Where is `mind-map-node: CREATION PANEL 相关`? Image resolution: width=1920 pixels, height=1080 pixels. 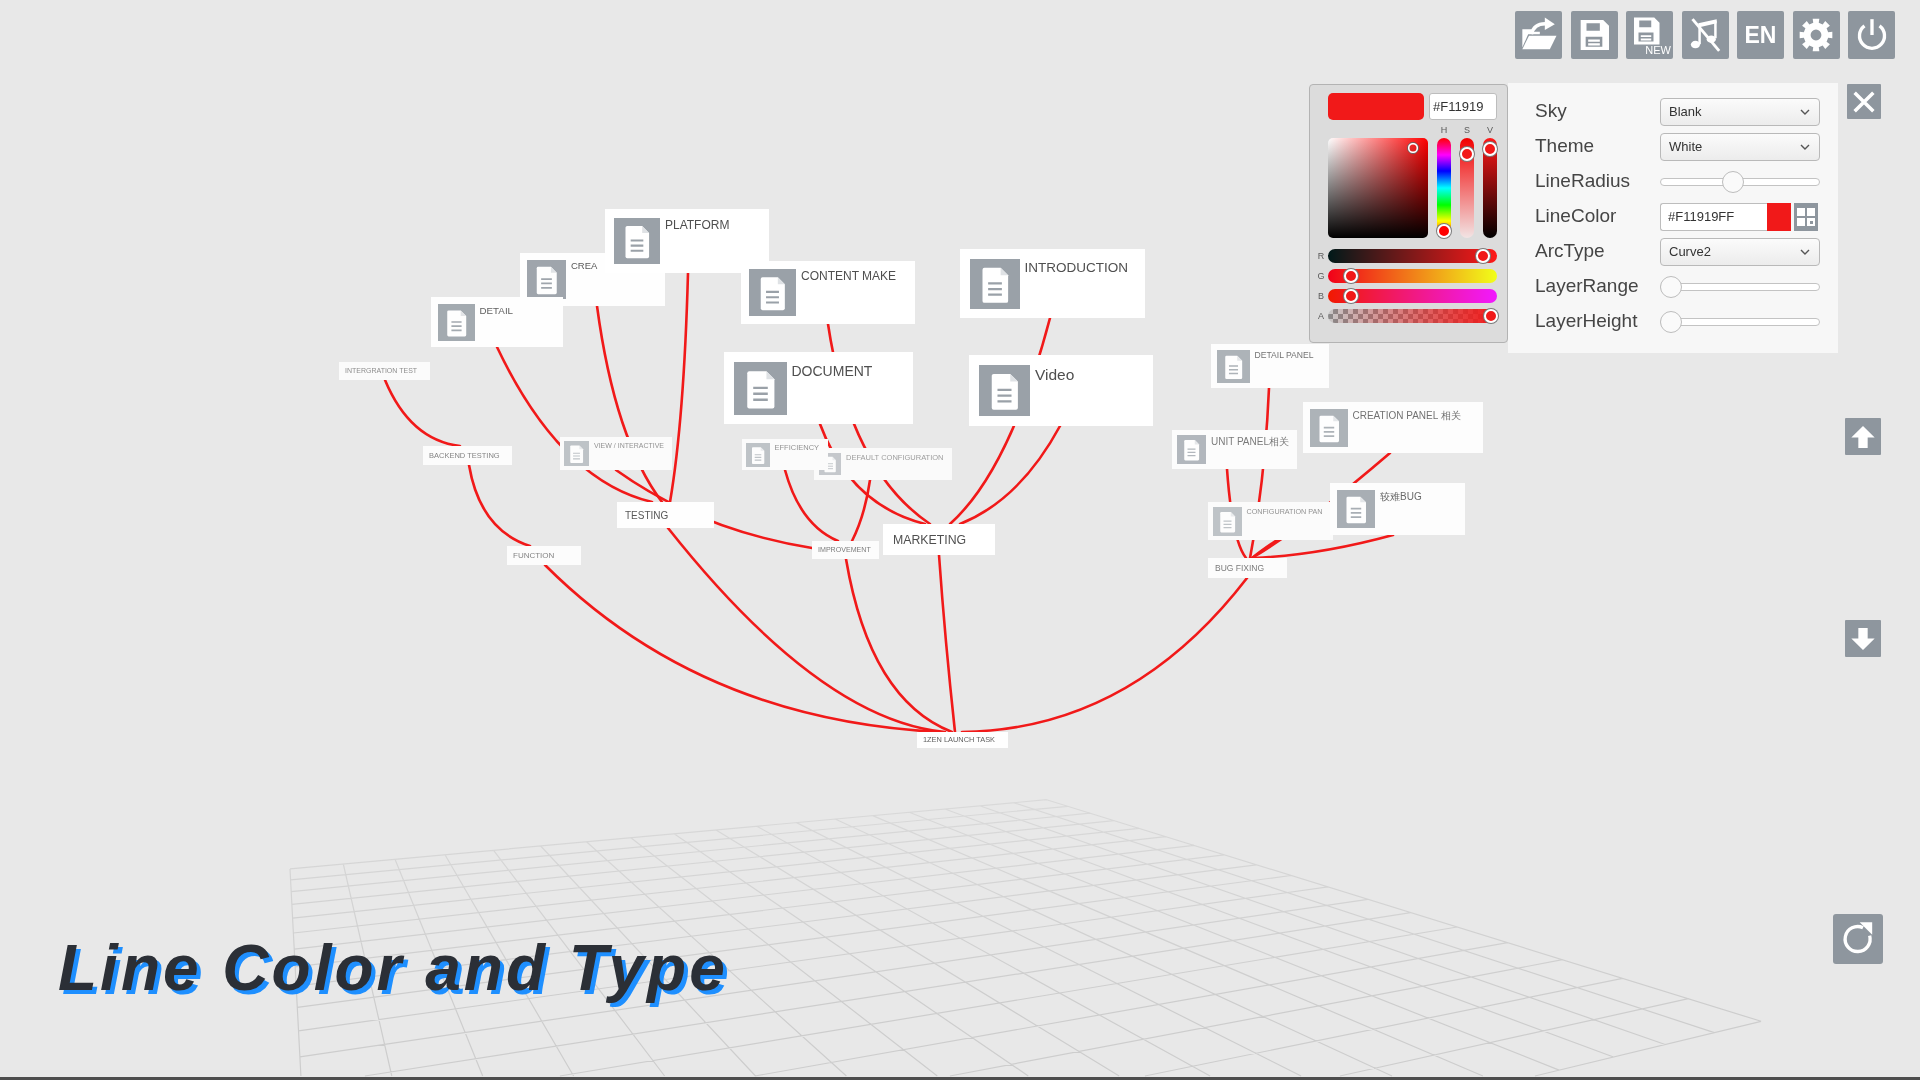 mind-map-node: CREATION PANEL 相关 is located at coordinates (1393, 427).